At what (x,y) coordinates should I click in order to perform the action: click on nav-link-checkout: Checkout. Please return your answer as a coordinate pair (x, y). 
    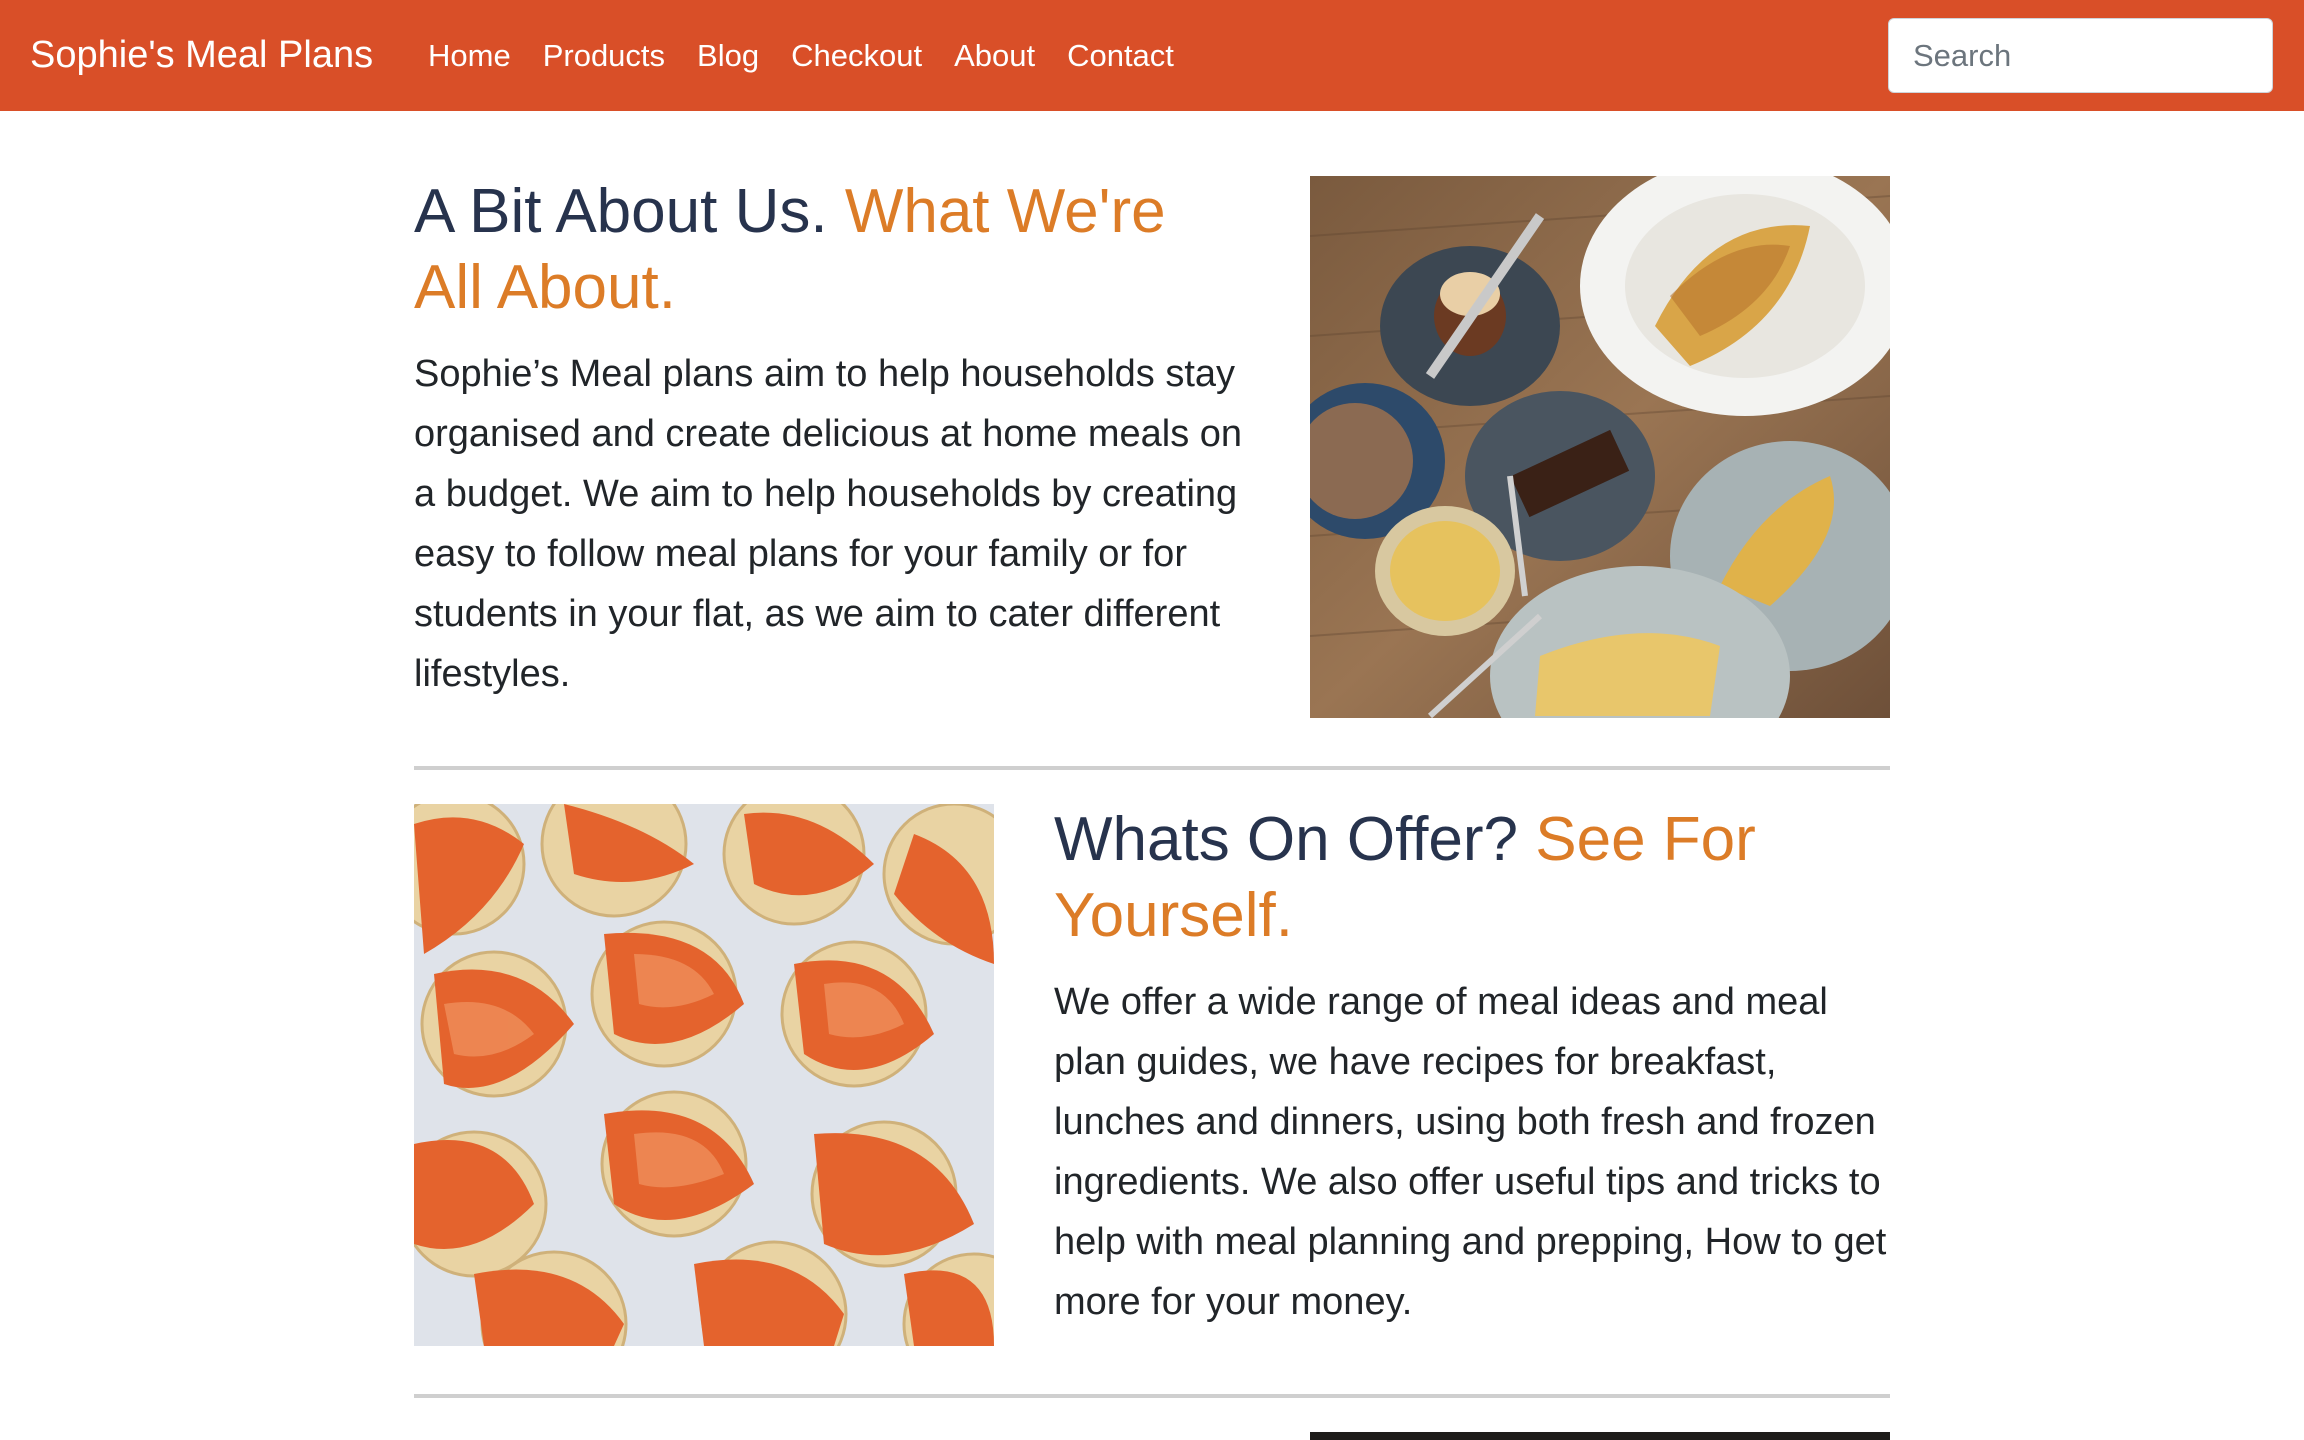
    Looking at the image, I should click on (856, 55).